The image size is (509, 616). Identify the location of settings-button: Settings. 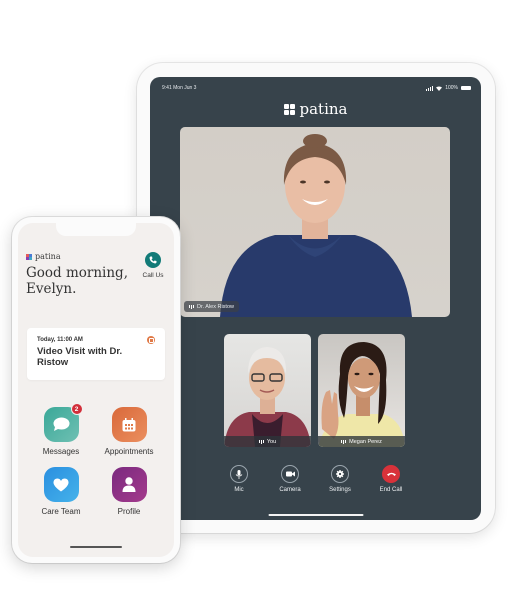
(340, 479).